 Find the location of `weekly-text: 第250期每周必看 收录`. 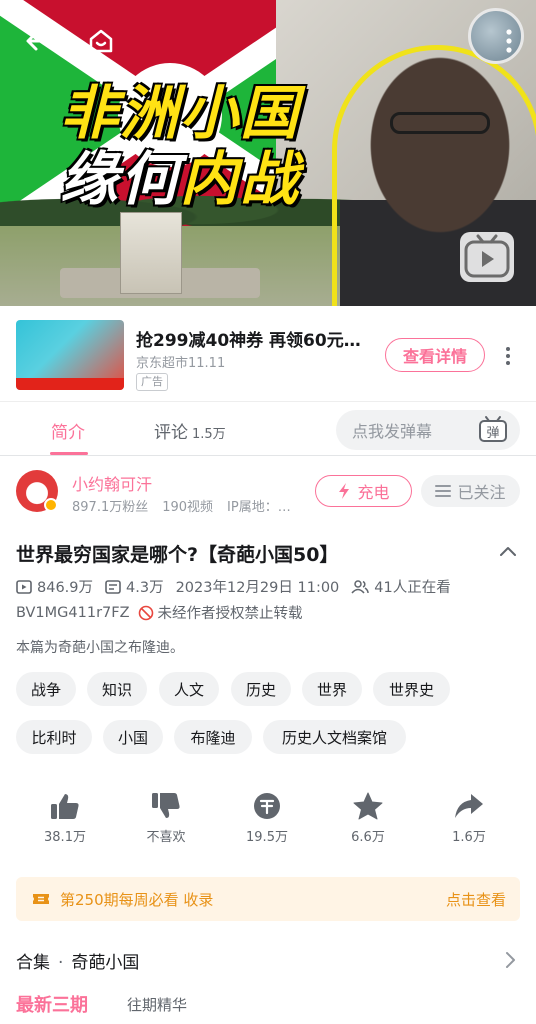

weekly-text: 第250期每周必看 收录 is located at coordinates (137, 899).